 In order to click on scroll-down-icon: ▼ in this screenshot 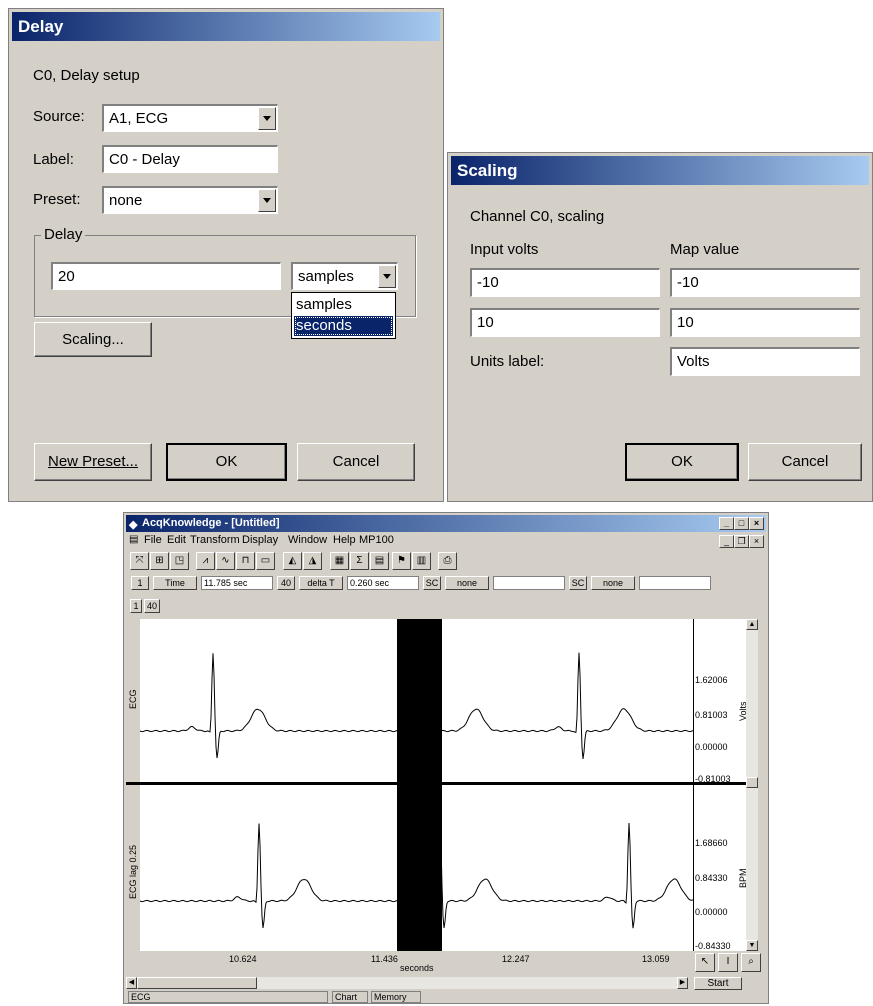, I will do `click(752, 945)`.